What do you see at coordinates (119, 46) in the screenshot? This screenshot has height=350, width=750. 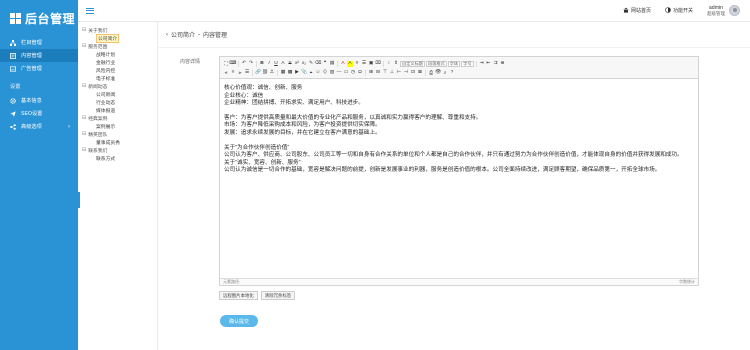 I see `tree-group-title: ⊟ 服务范围` at bounding box center [119, 46].